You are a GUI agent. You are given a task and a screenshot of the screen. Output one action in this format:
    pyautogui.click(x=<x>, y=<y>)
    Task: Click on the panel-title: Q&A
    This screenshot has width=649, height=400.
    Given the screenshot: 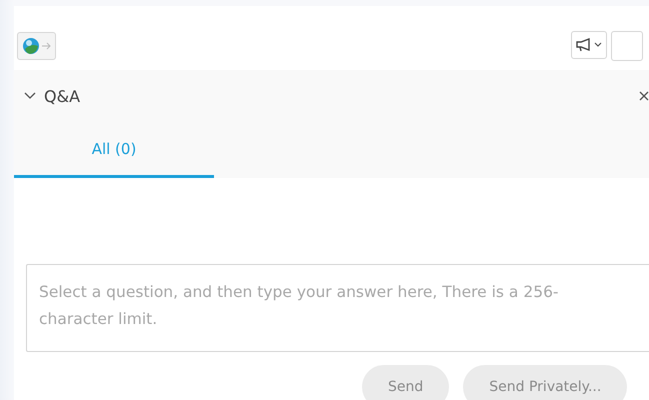 What is the action you would take?
    pyautogui.click(x=62, y=96)
    